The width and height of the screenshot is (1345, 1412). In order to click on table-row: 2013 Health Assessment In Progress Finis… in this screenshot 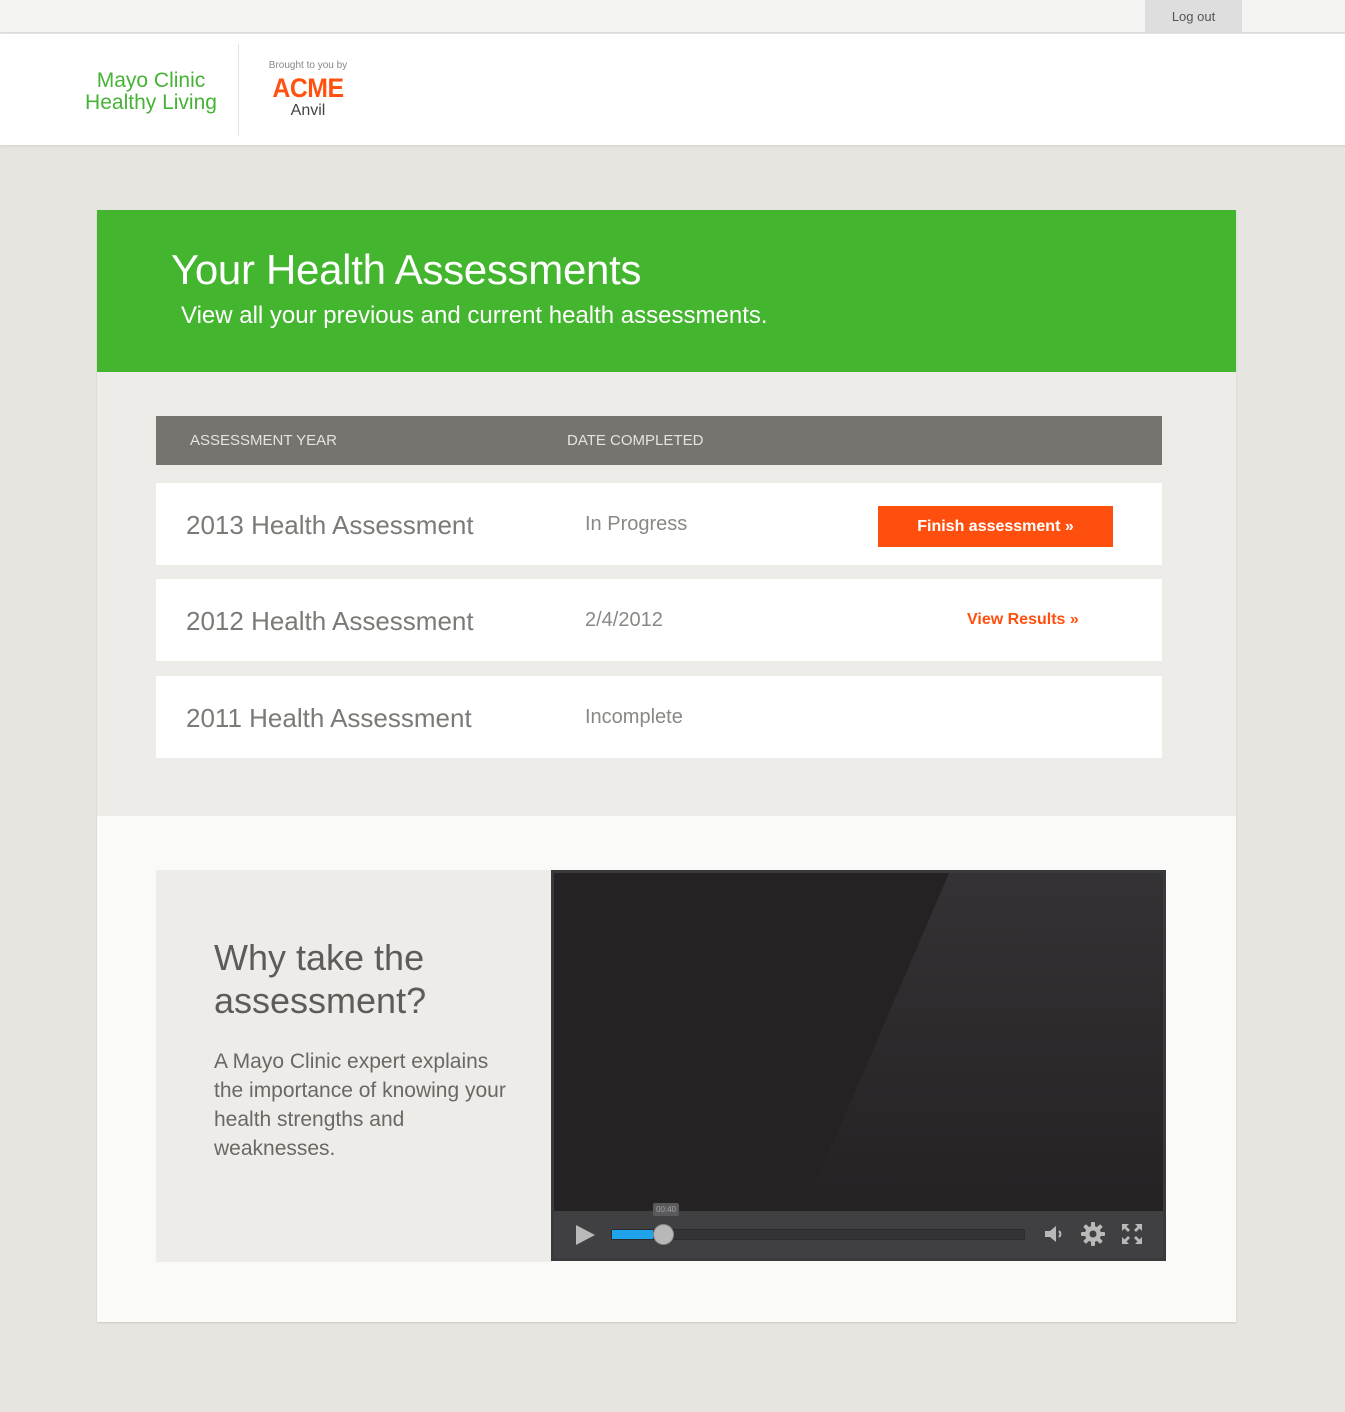, I will do `click(659, 524)`.